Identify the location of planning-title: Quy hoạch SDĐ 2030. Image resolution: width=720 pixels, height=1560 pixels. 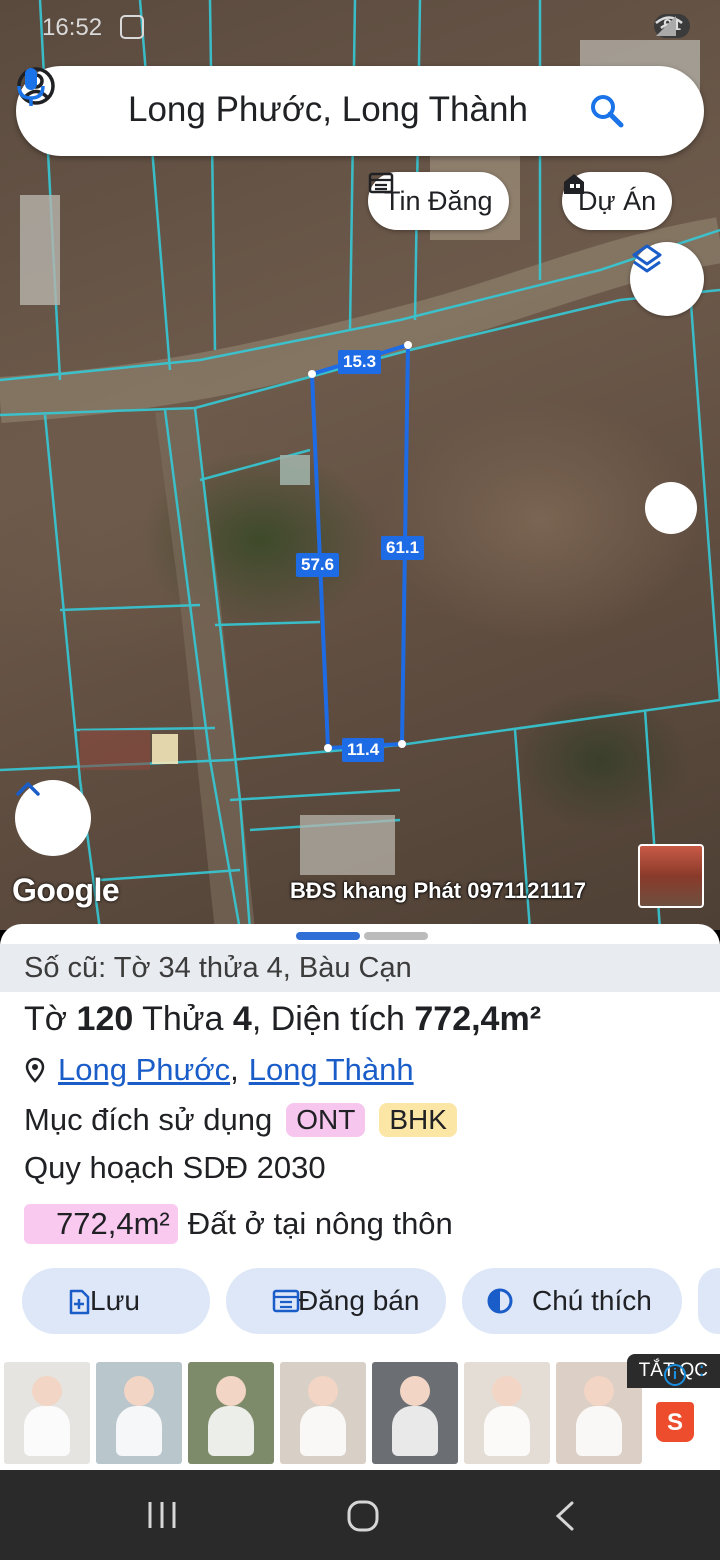
(175, 1167).